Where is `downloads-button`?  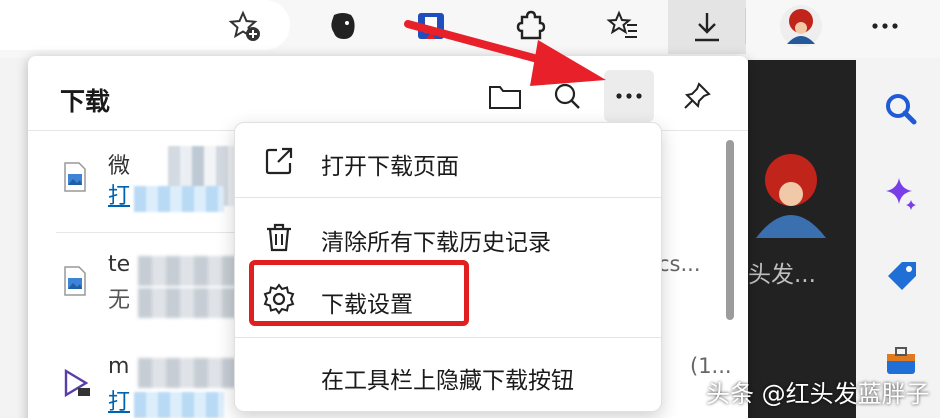 downloads-button is located at coordinates (707, 27).